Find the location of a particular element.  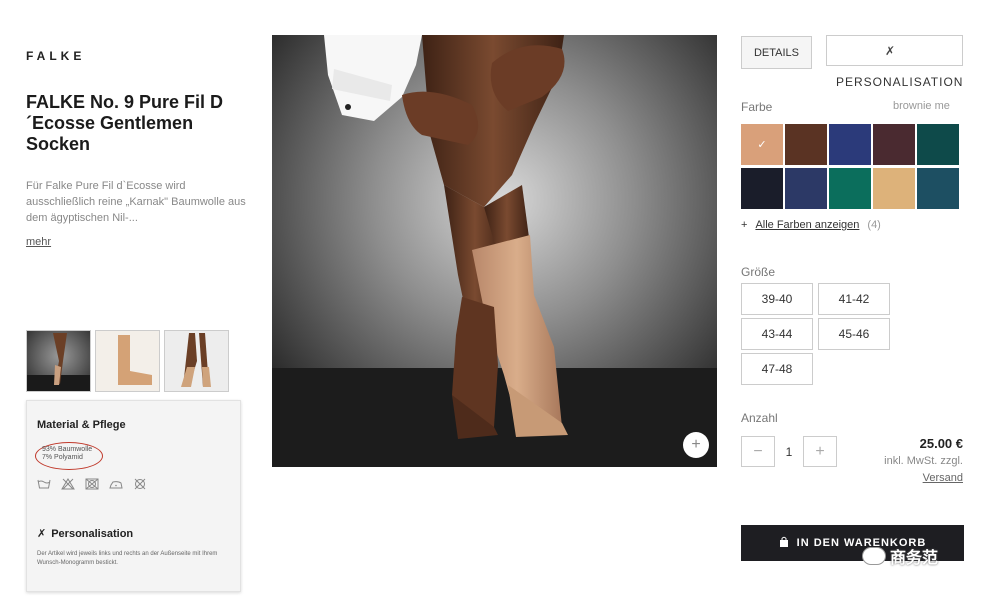

color-swatches: ✓ is located at coordinates (850, 166).